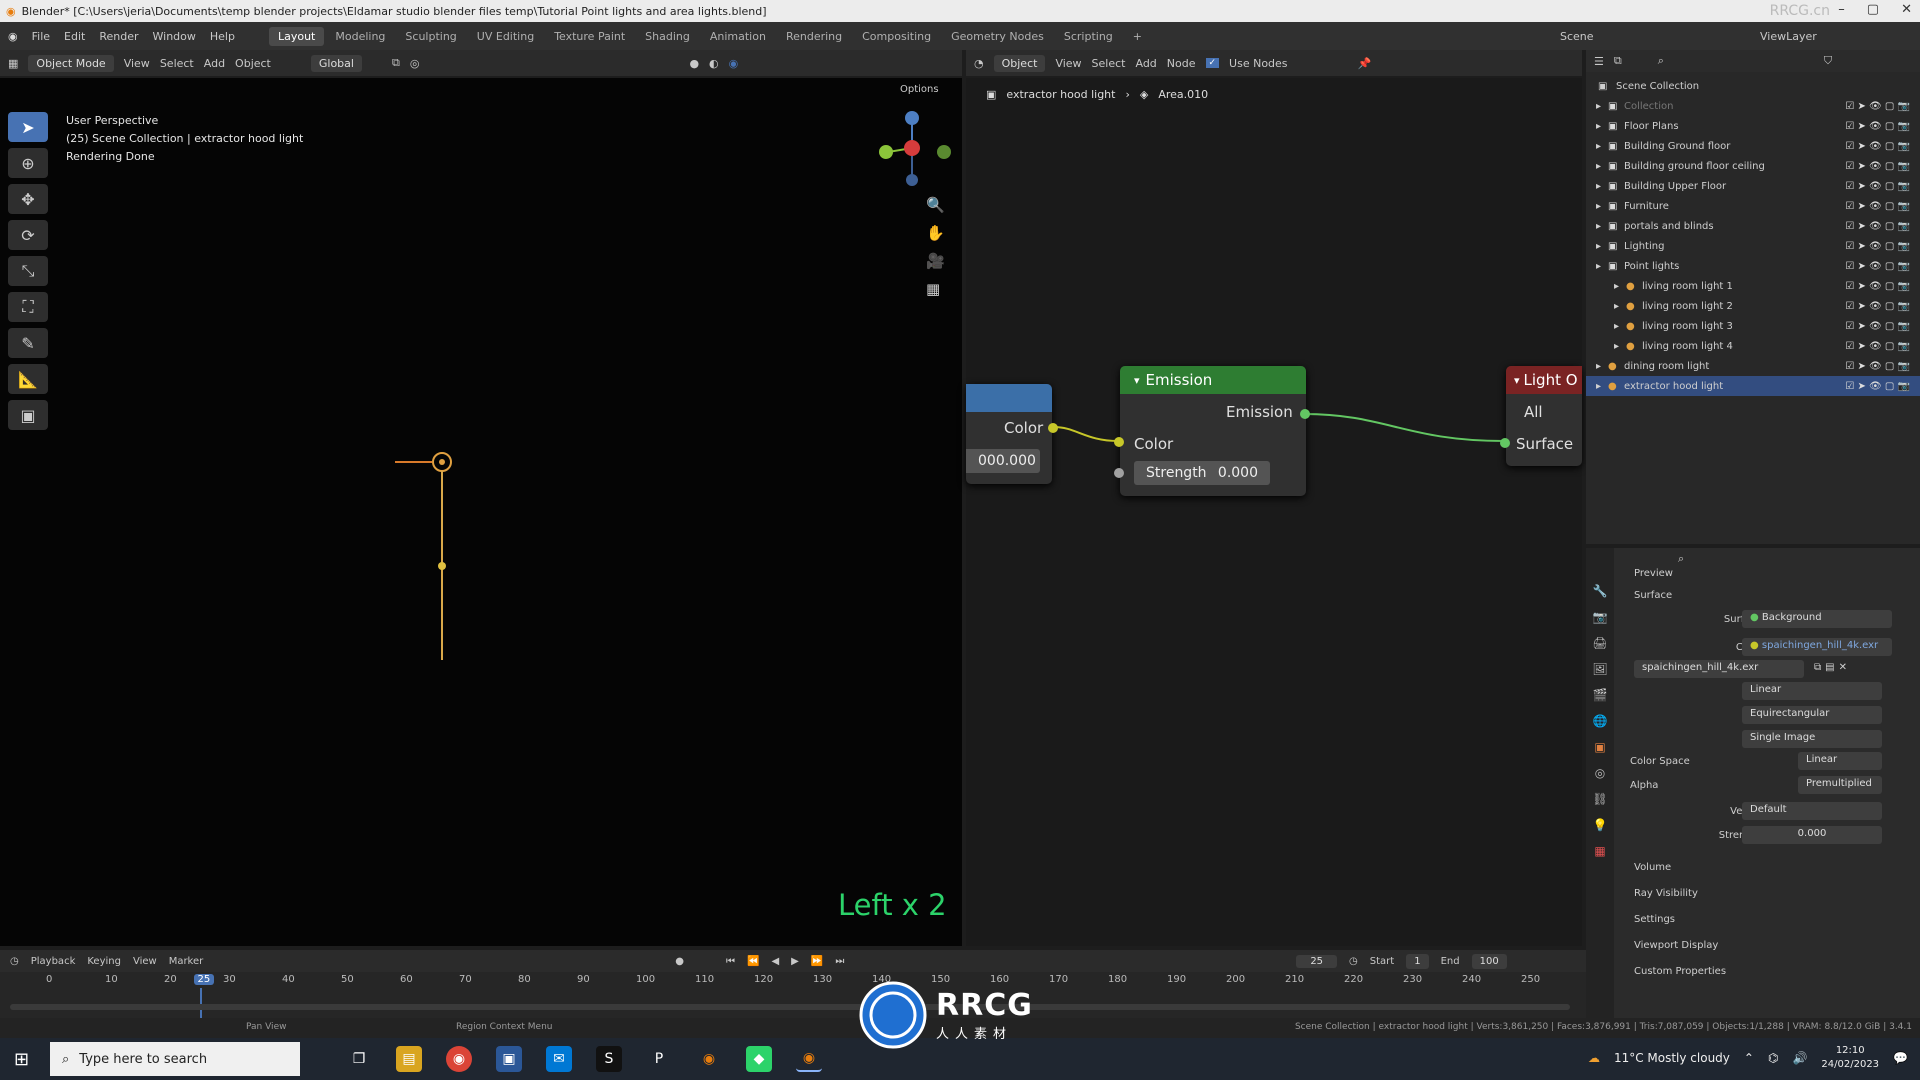 The image size is (1920, 1080). I want to click on move-tool-icon: ✥, so click(28, 199).